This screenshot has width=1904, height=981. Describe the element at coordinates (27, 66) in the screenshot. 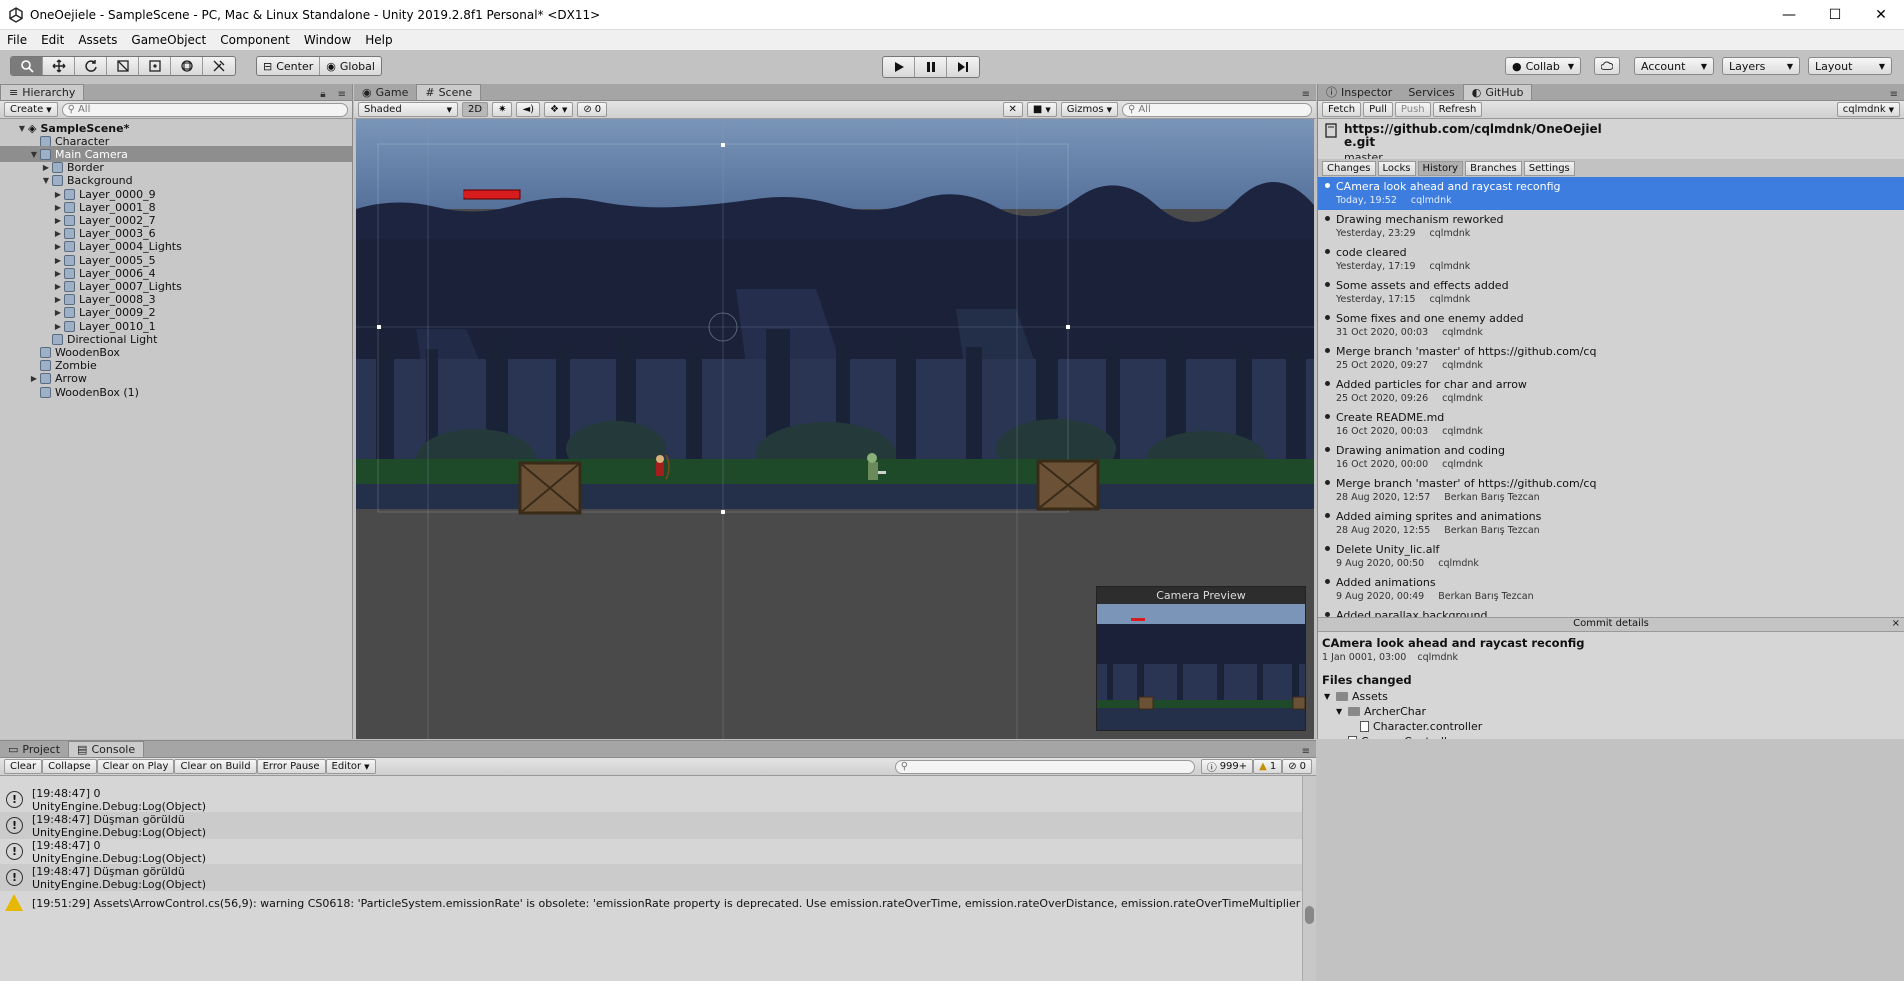

I see `hand-tool-icon` at that location.